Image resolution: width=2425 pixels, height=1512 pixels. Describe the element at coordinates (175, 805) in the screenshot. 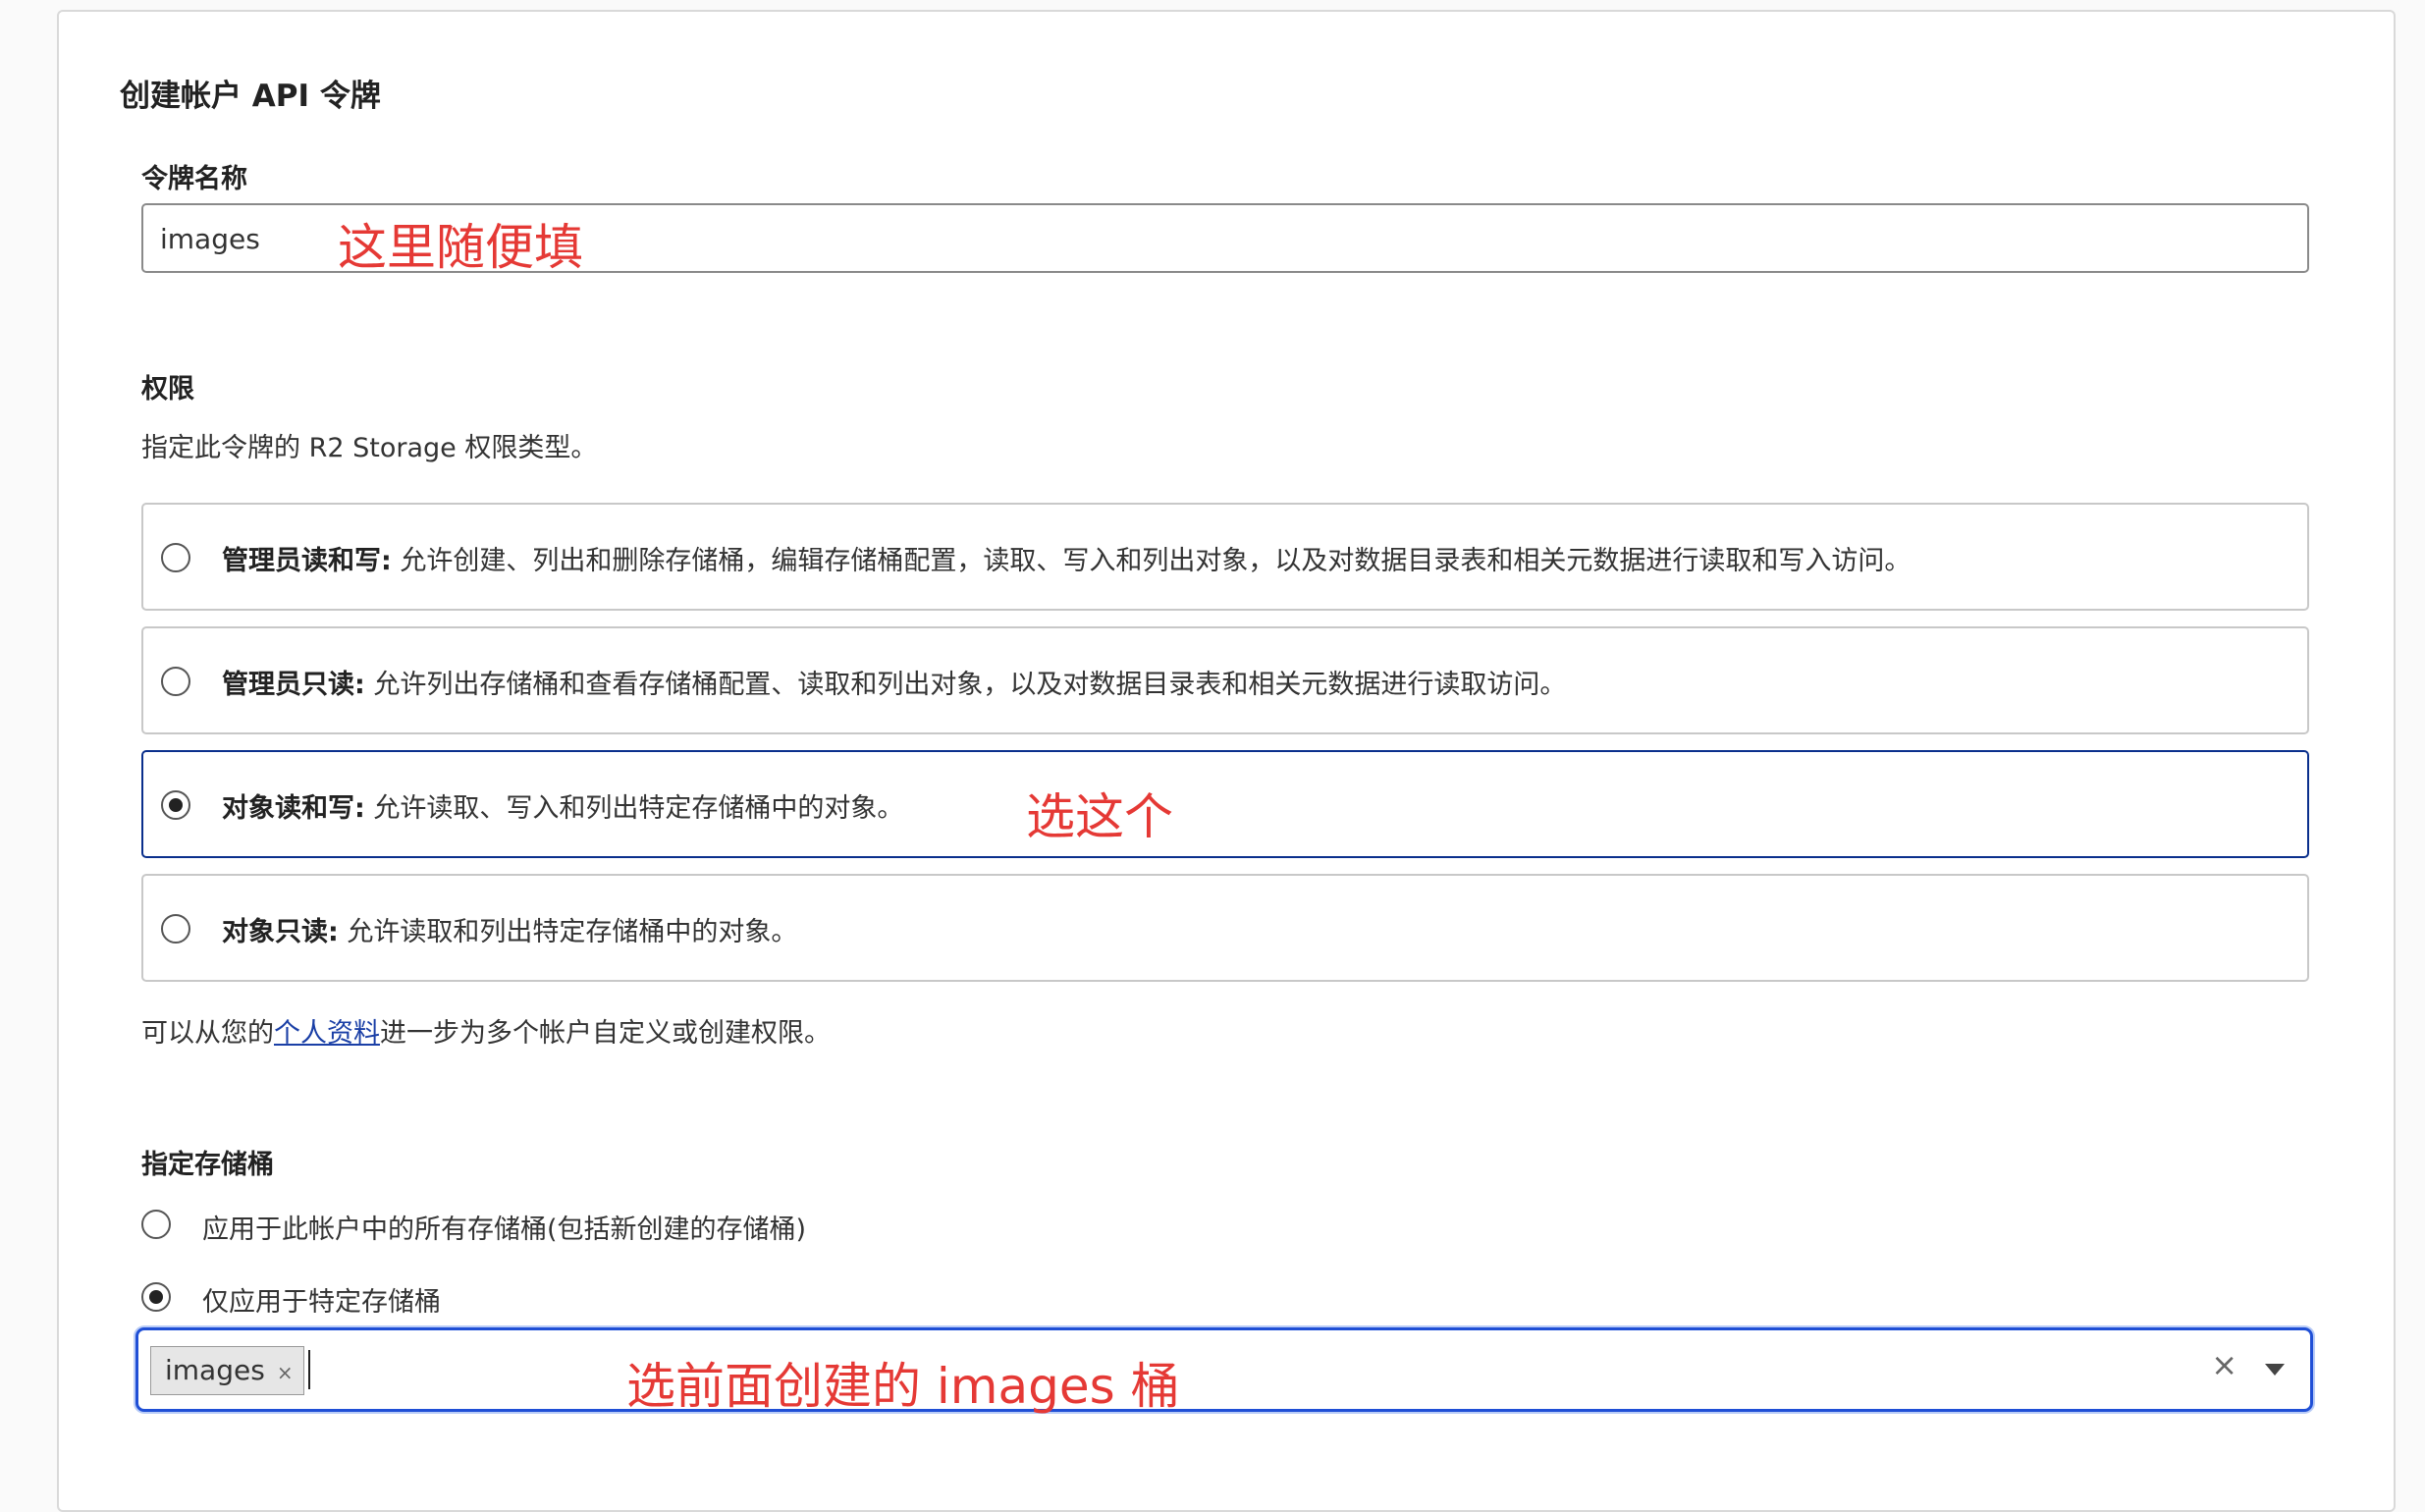

I see `radio-object-rw` at that location.